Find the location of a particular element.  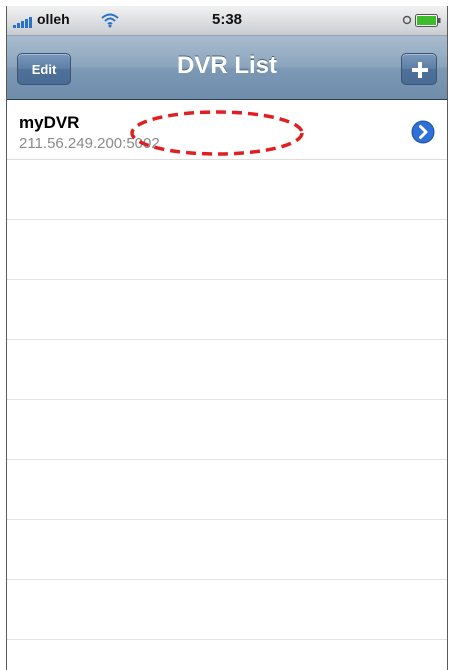

battery-icon is located at coordinates (428, 20).